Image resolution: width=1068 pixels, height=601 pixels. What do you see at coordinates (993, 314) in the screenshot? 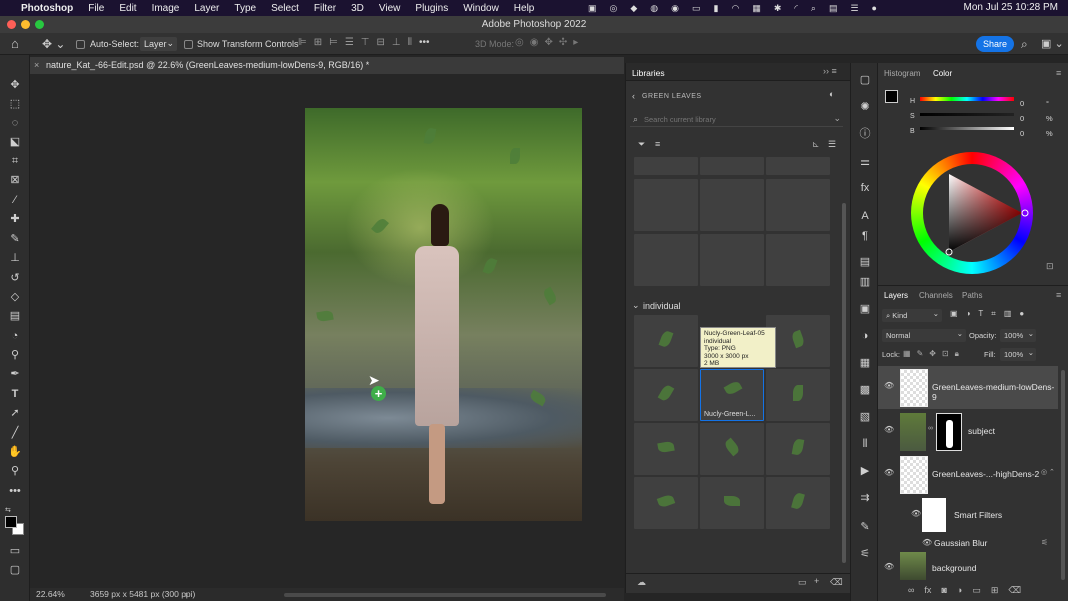
I see `shape-filter-icon: ⌗` at bounding box center [993, 314].